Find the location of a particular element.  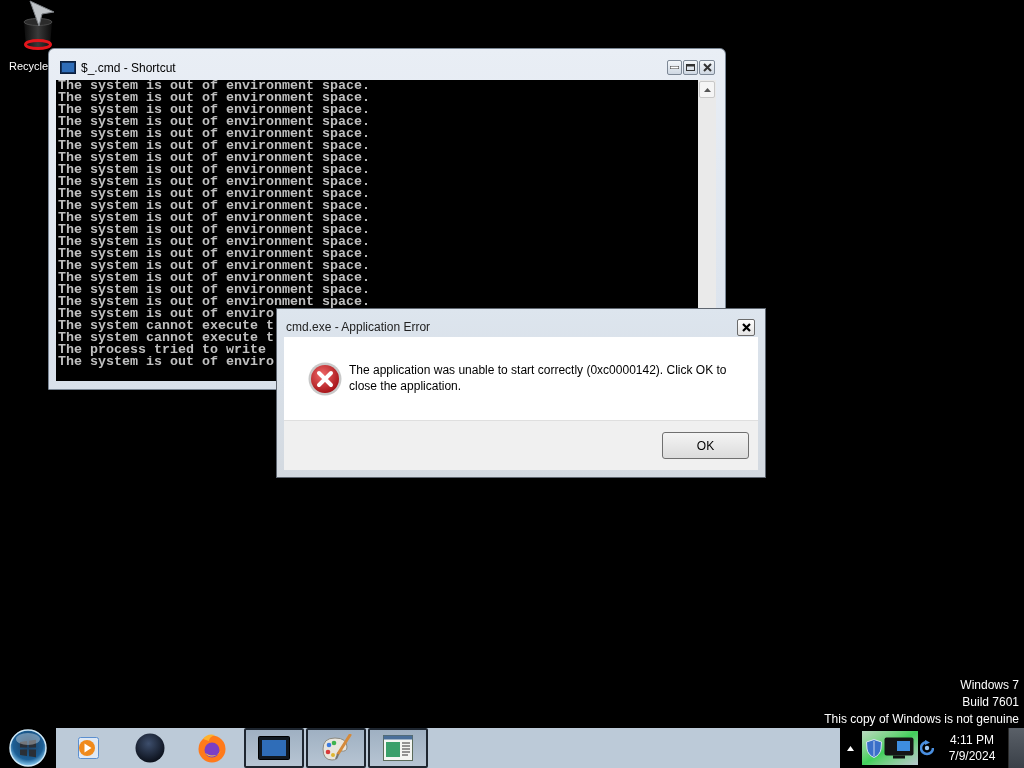

error-message: The application was unable to start correctly (0xc0000142). Click OK to close the application. is located at coordinates (538, 378).